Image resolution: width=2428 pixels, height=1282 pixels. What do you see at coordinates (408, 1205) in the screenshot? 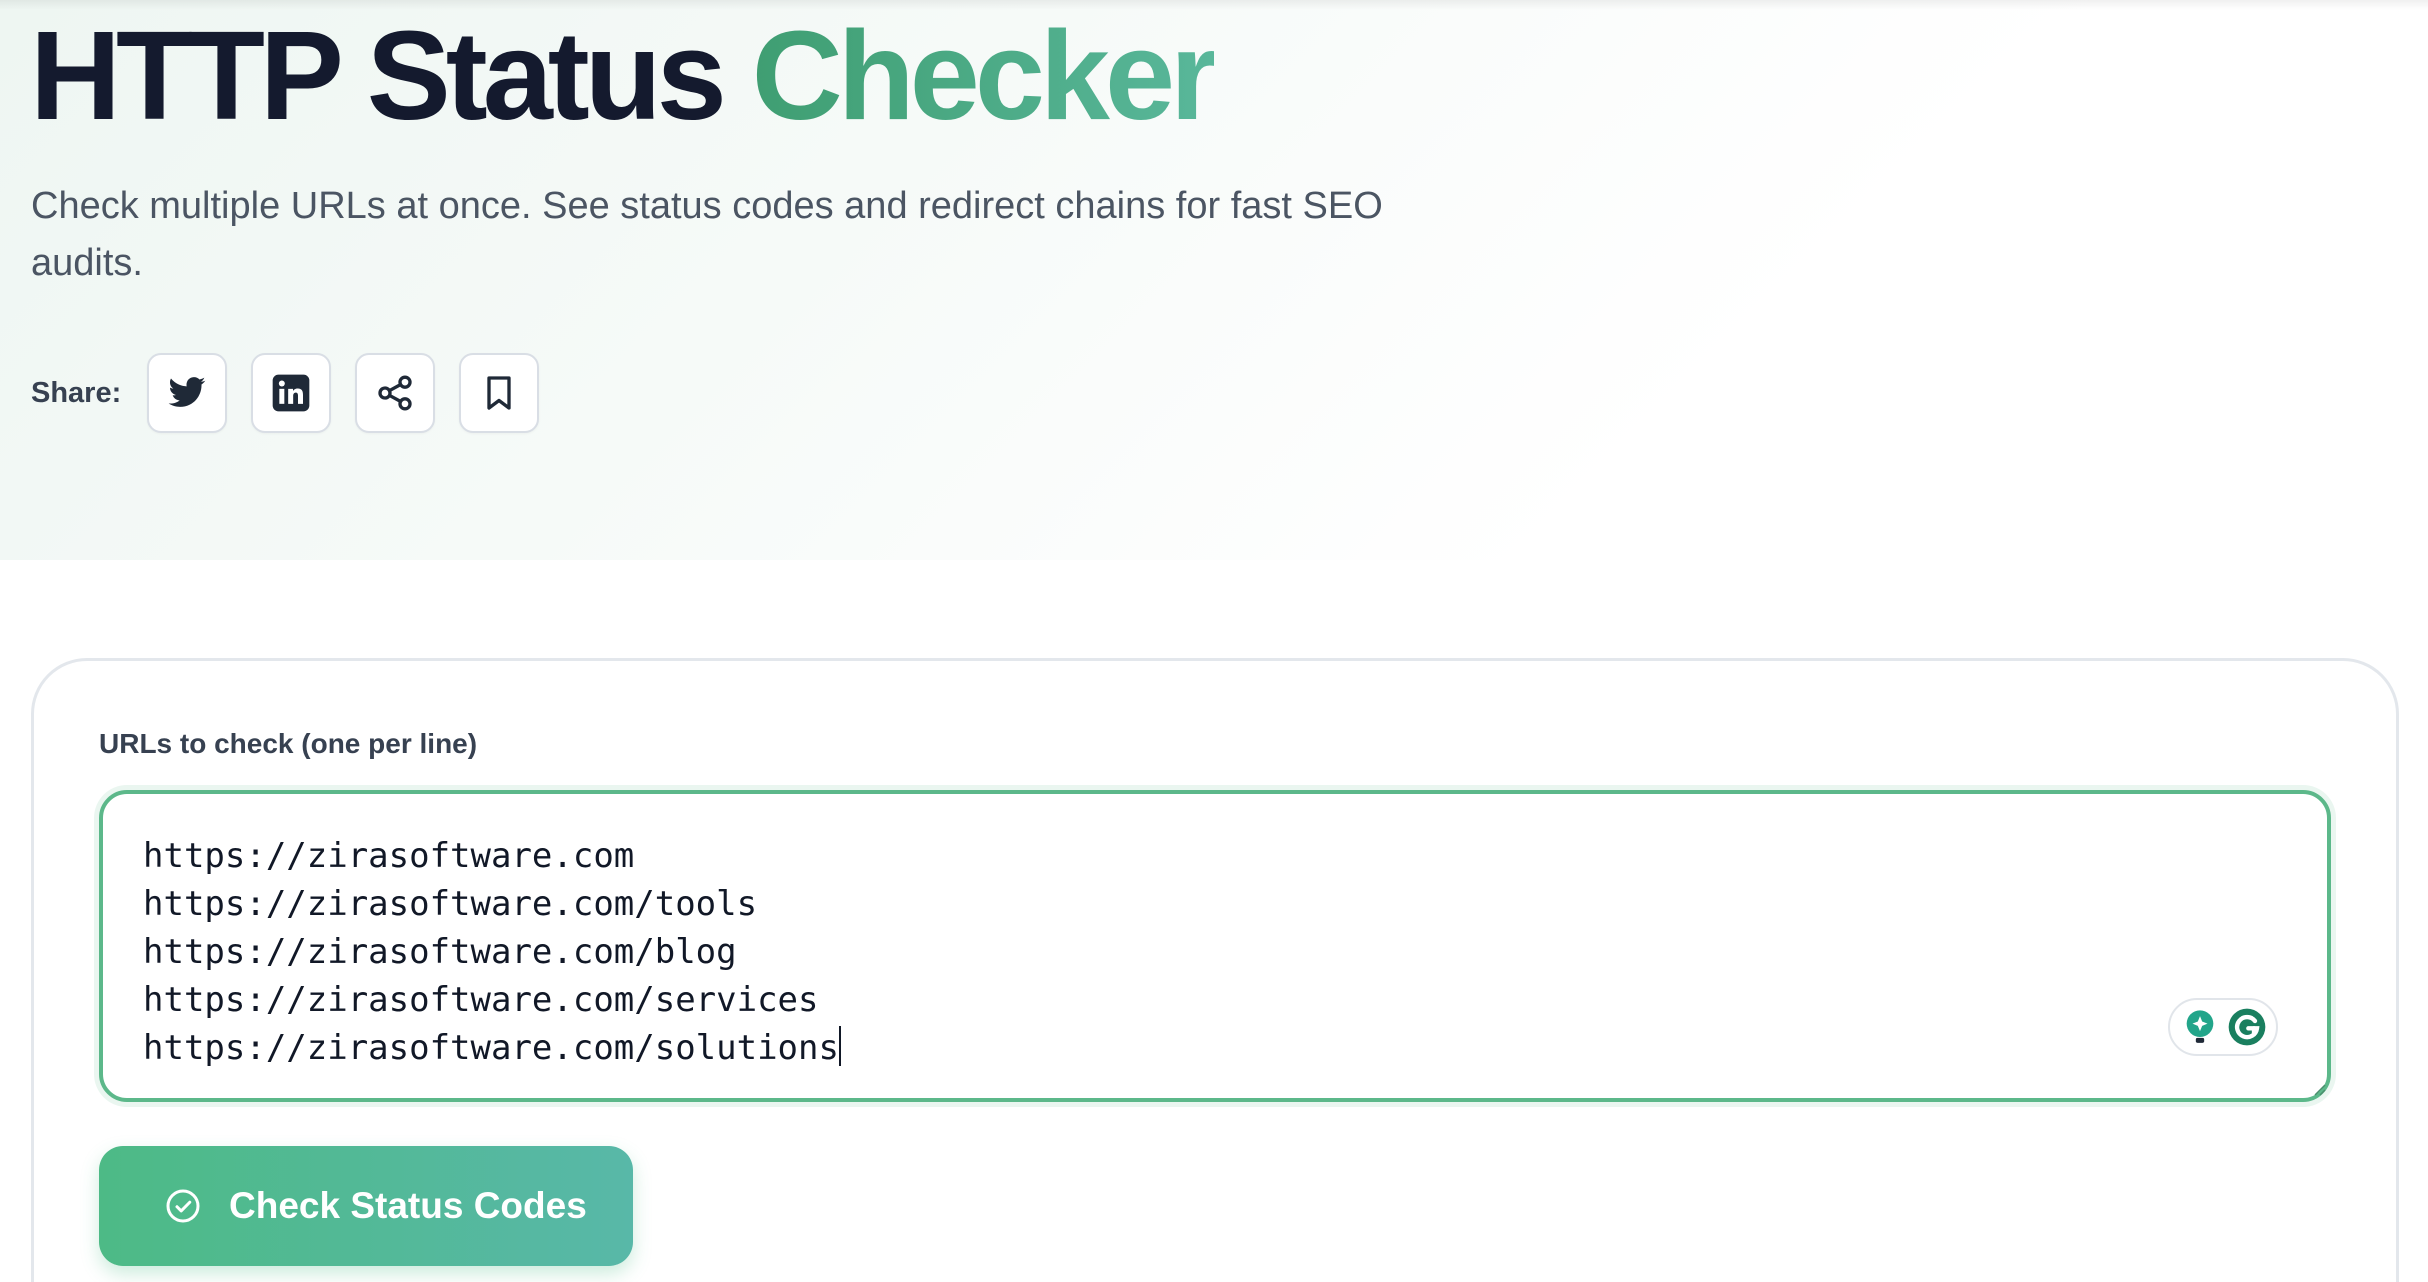
I see `check-status-button-label: Check Status Codes` at bounding box center [408, 1205].